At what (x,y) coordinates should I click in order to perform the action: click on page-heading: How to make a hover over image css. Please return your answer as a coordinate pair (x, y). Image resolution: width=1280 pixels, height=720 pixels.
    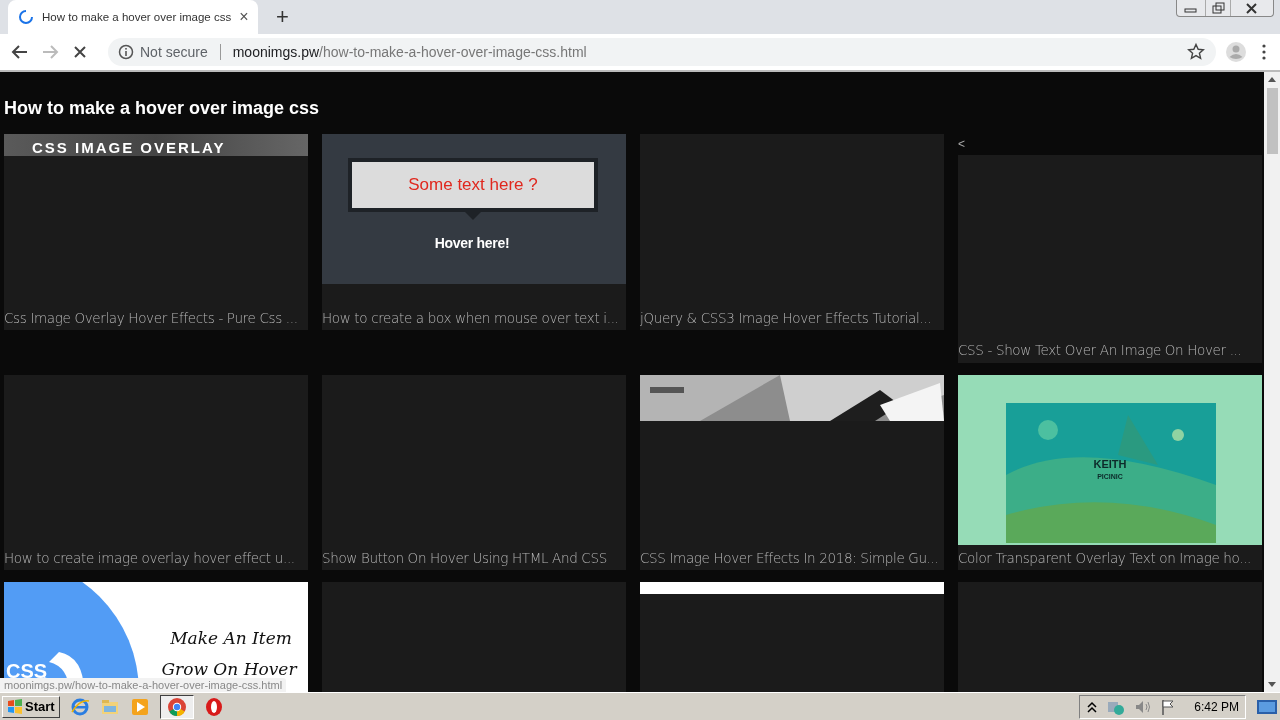
    Looking at the image, I should click on (162, 108).